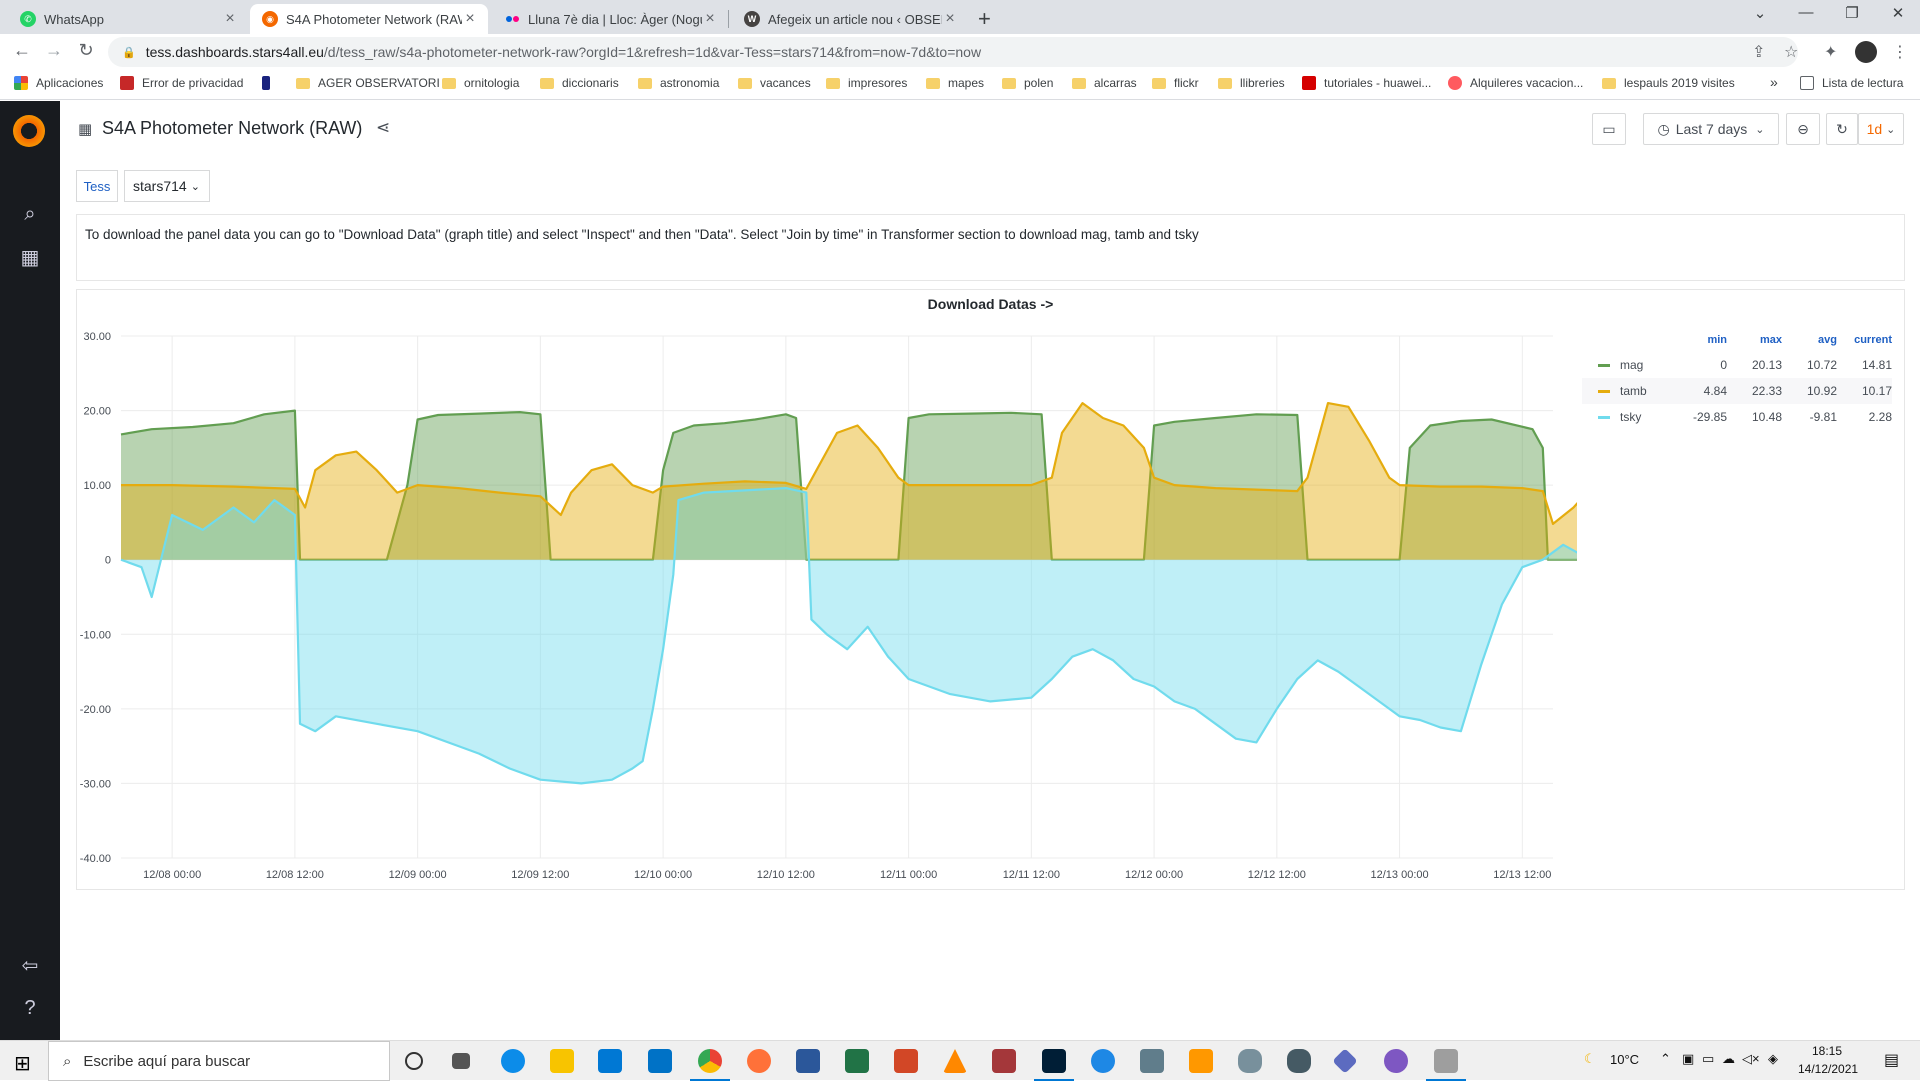 This screenshot has height=1081, width=1920. Describe the element at coordinates (850, 19) in the screenshot. I see `tab-wordpress: W Afegeix un article nou ‹ OBSERVA ×` at that location.